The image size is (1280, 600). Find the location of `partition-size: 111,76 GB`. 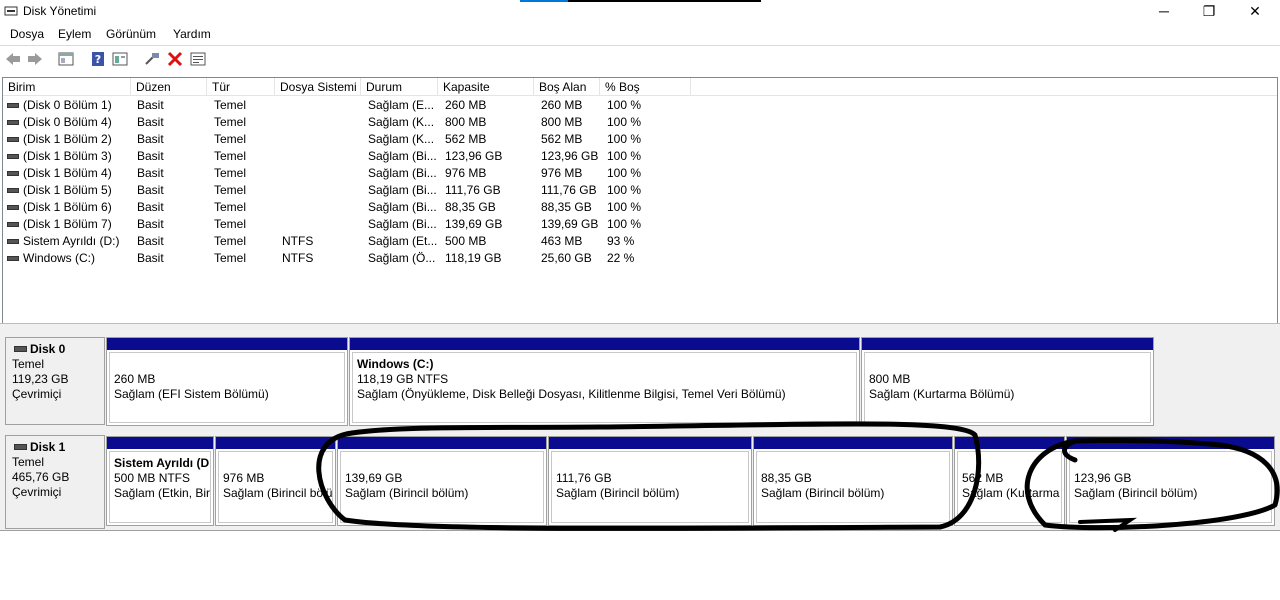

partition-size: 111,76 GB is located at coordinates (584, 478).